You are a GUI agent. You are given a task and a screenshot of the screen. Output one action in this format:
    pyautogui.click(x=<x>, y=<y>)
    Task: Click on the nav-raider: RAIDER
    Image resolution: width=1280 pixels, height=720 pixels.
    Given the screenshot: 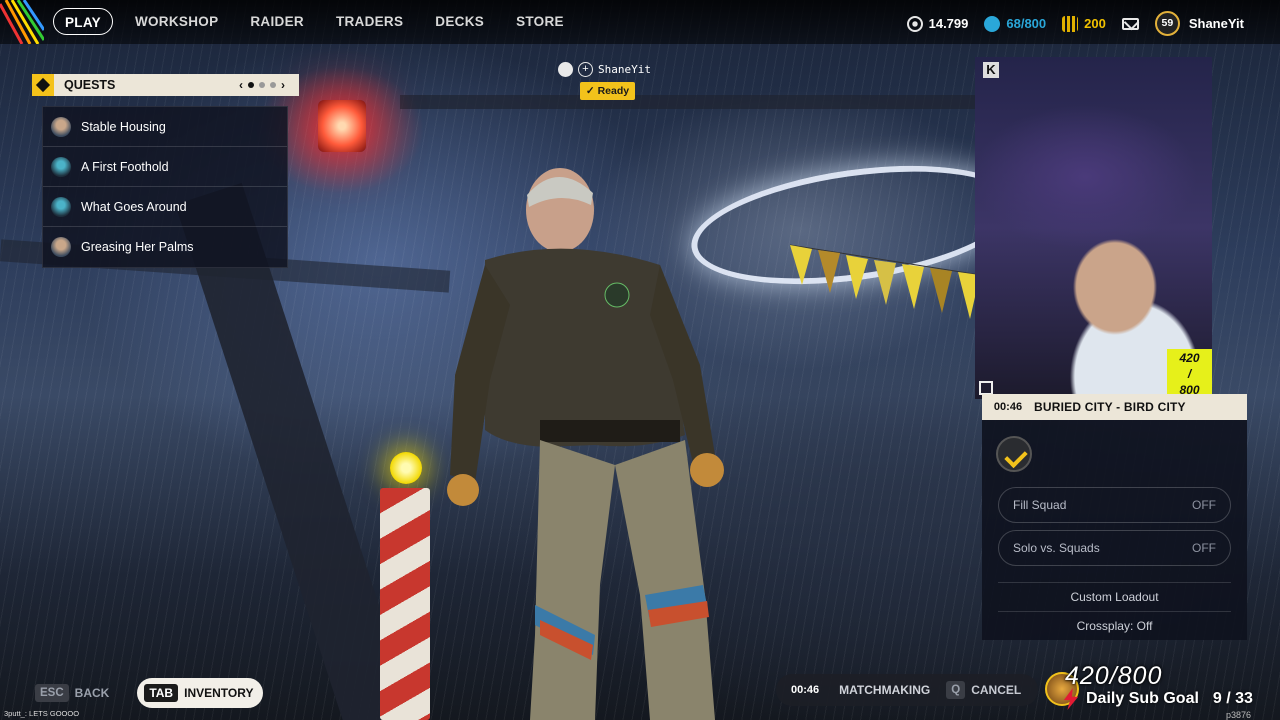 What is the action you would take?
    pyautogui.click(x=277, y=21)
    